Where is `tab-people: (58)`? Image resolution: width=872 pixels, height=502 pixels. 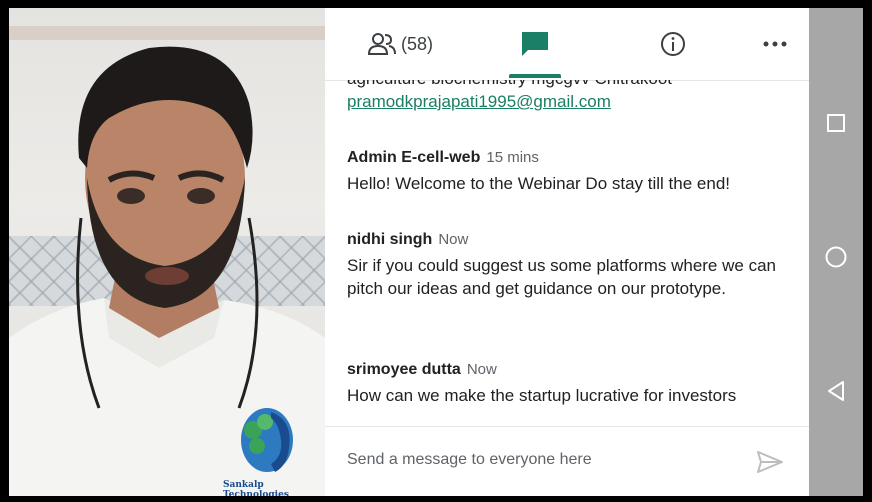
tab-people: (58) is located at coordinates (400, 44).